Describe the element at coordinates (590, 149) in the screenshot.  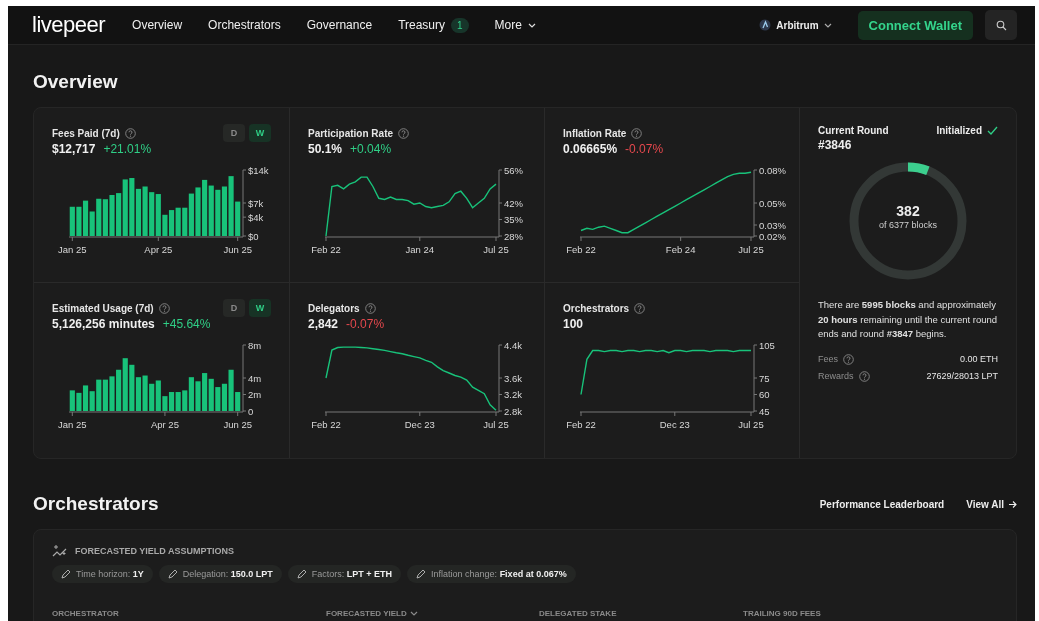
I see `stat-value: 0.06665%` at that location.